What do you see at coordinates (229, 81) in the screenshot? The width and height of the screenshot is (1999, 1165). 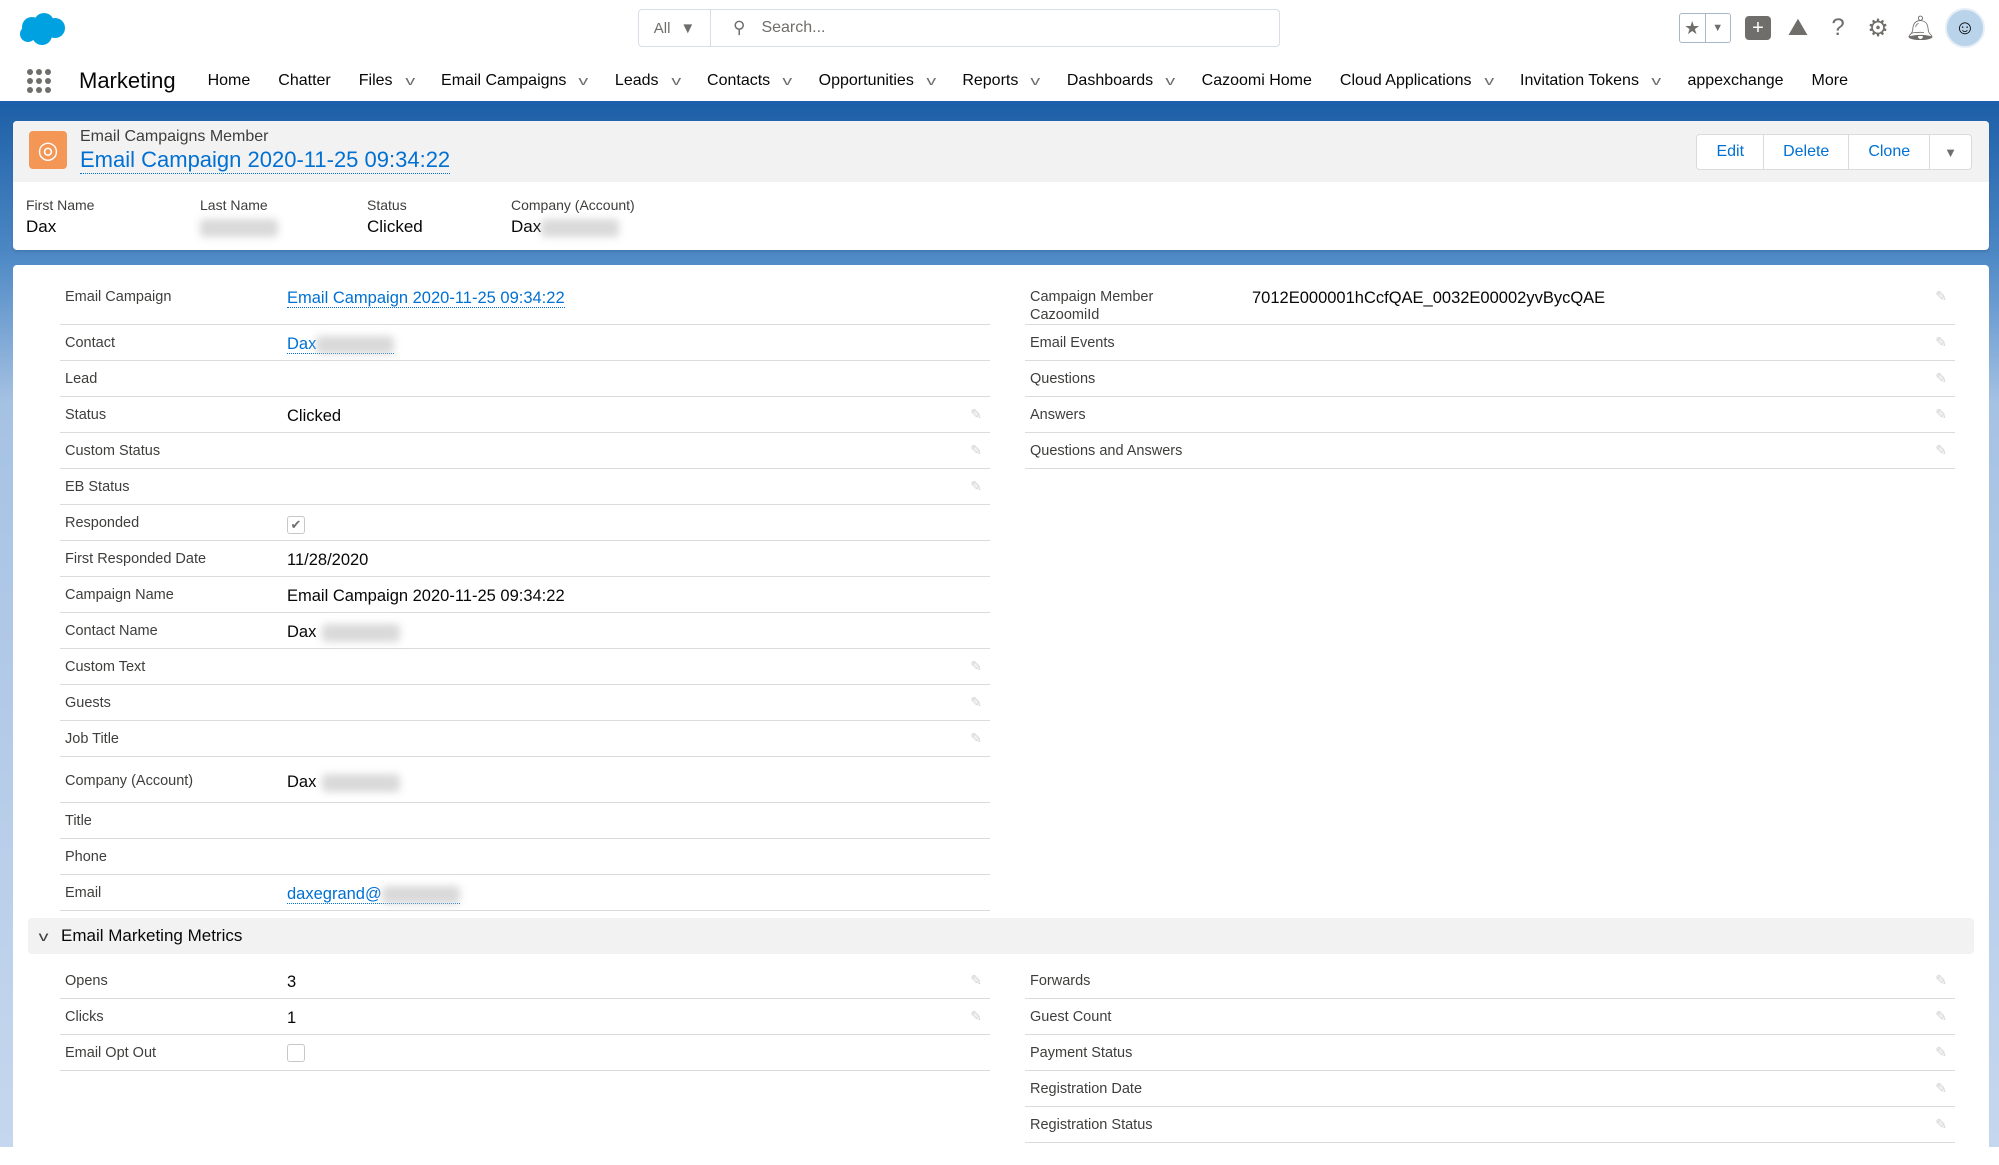 I see `nav-item-home: Home` at bounding box center [229, 81].